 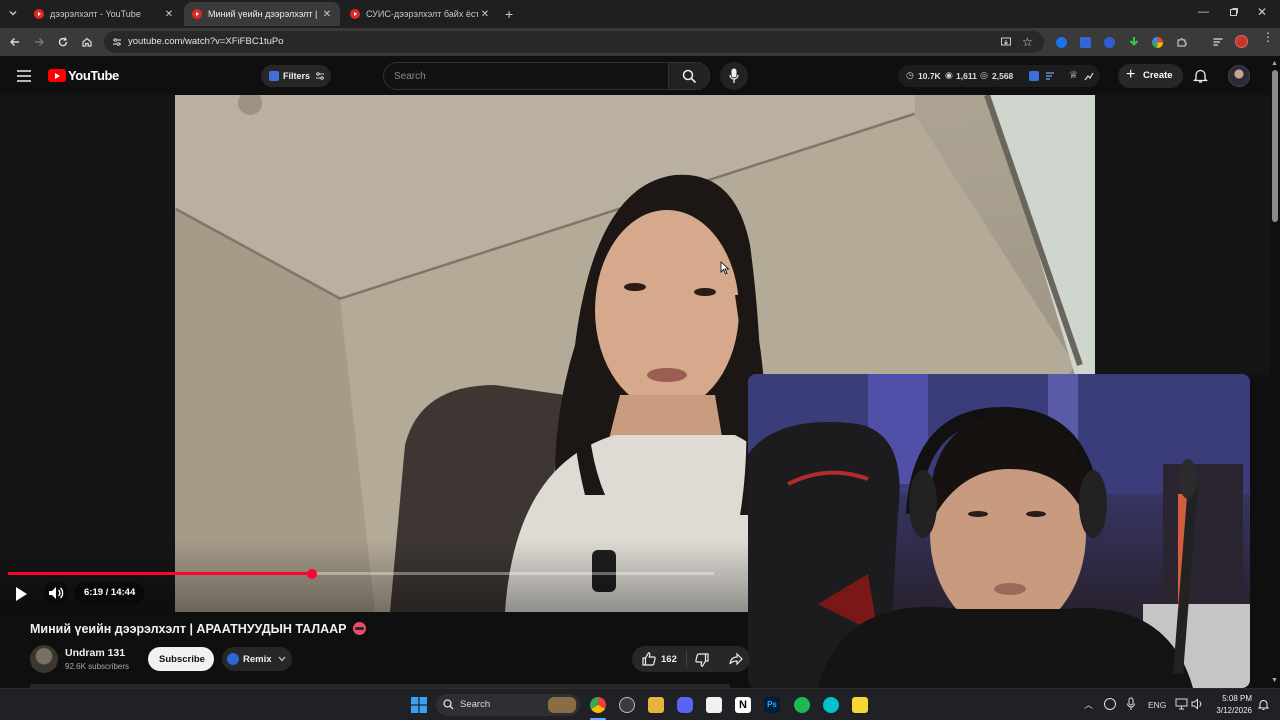 I want to click on stats-extension-bar: ◷ 10.7K ◉ 1,611 ◎ 2,568 ♕, so click(x=999, y=76).